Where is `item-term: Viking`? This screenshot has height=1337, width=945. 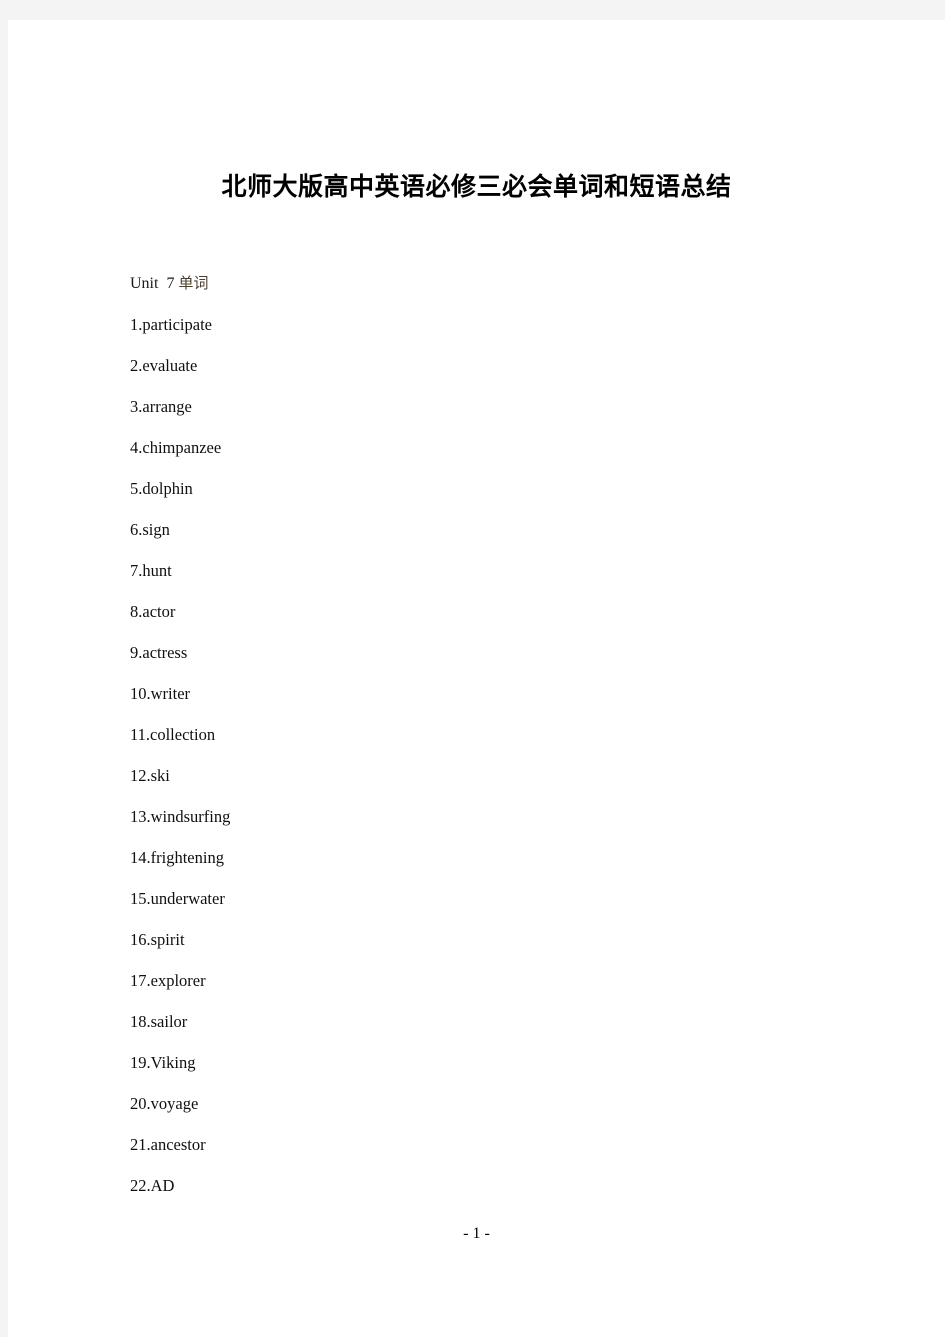 item-term: Viking is located at coordinates (173, 1062).